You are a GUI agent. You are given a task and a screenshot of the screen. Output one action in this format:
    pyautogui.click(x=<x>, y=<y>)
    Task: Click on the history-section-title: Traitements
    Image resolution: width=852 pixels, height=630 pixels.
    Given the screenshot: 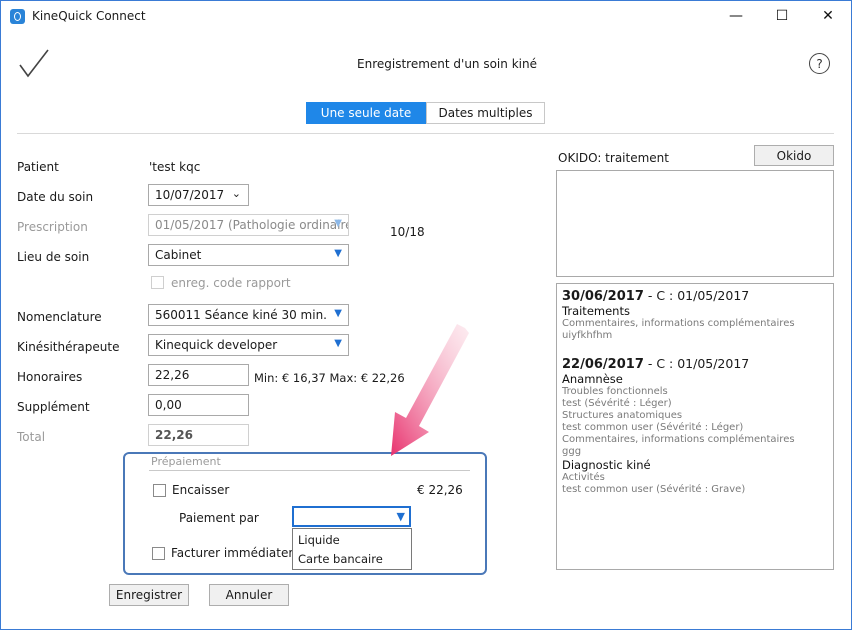 What is the action you would take?
    pyautogui.click(x=596, y=311)
    